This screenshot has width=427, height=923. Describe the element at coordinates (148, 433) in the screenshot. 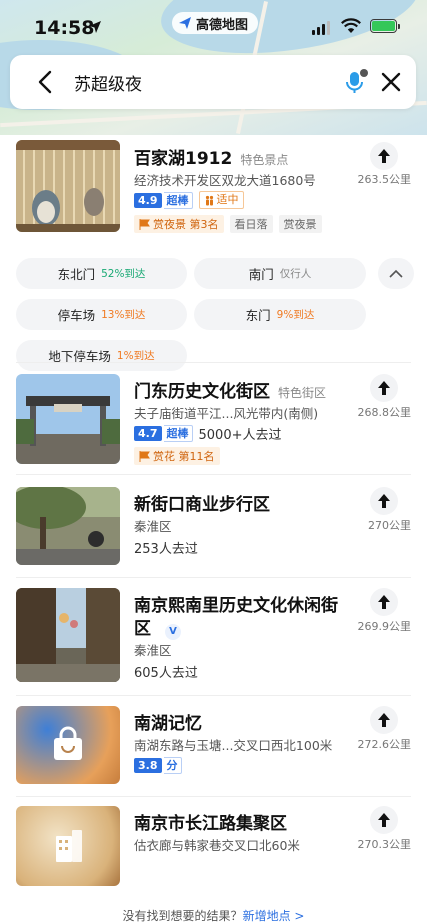

I see `rating-score: 4.7` at that location.